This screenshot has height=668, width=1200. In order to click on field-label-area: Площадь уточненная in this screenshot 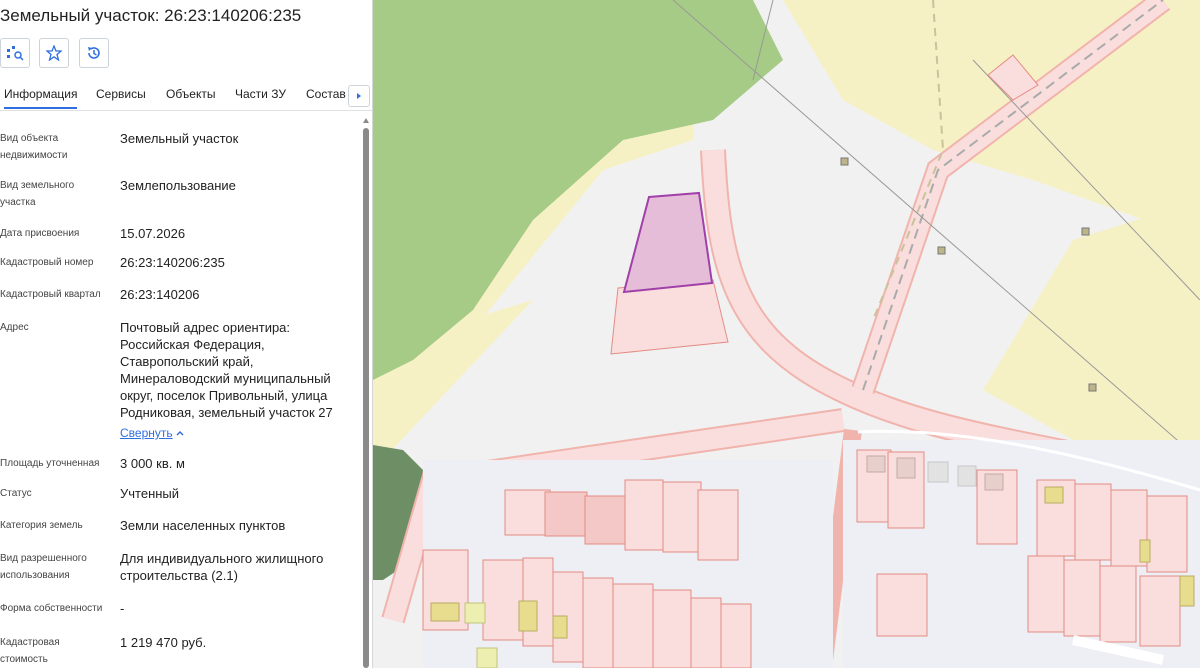, I will do `click(50, 463)`.